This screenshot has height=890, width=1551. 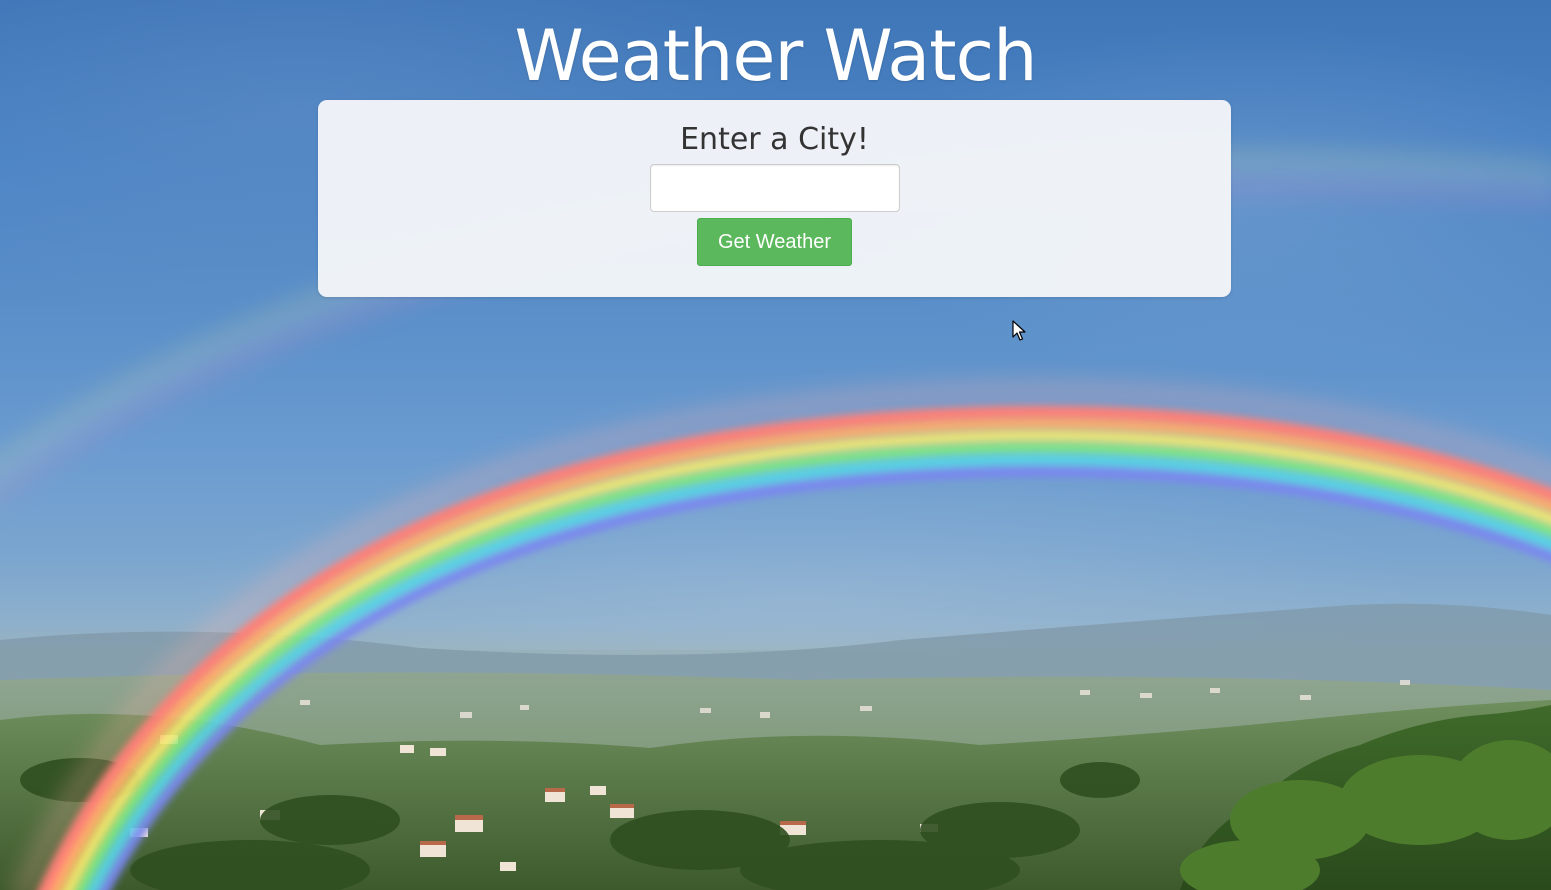 I want to click on mouse-cursor-icon, so click(x=1019, y=330).